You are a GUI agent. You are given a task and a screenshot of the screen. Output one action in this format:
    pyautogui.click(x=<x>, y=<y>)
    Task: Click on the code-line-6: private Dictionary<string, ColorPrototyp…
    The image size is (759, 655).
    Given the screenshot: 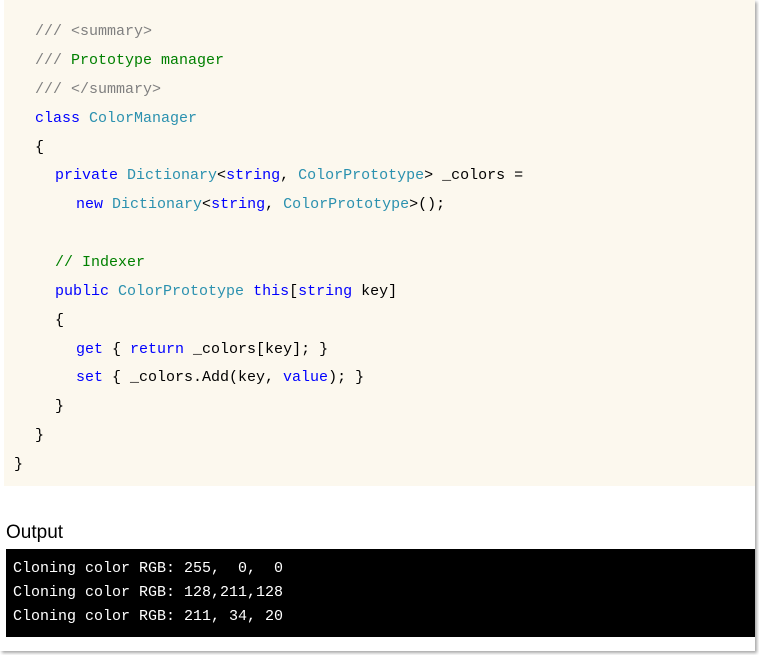 What is the action you would take?
    pyautogui.click(x=289, y=176)
    